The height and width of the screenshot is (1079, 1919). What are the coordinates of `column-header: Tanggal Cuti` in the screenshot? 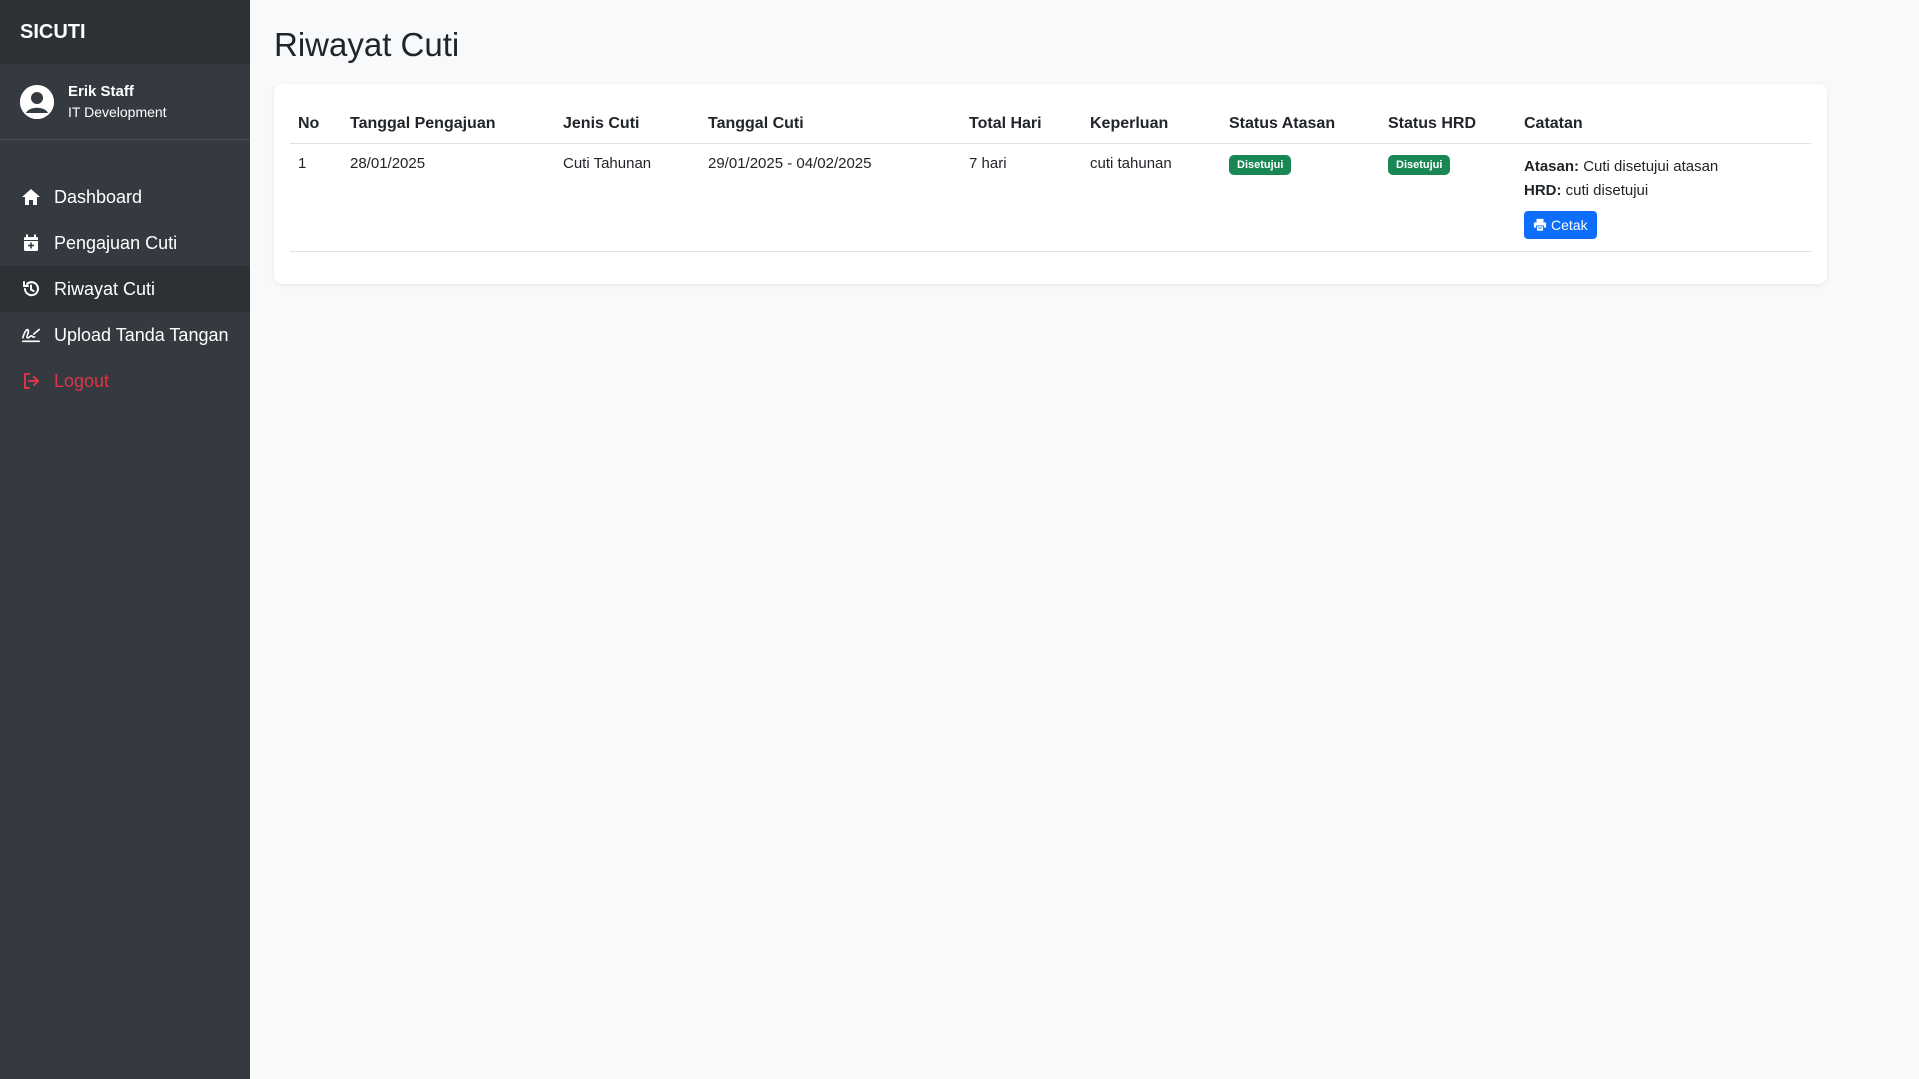 It's located at (830, 122).